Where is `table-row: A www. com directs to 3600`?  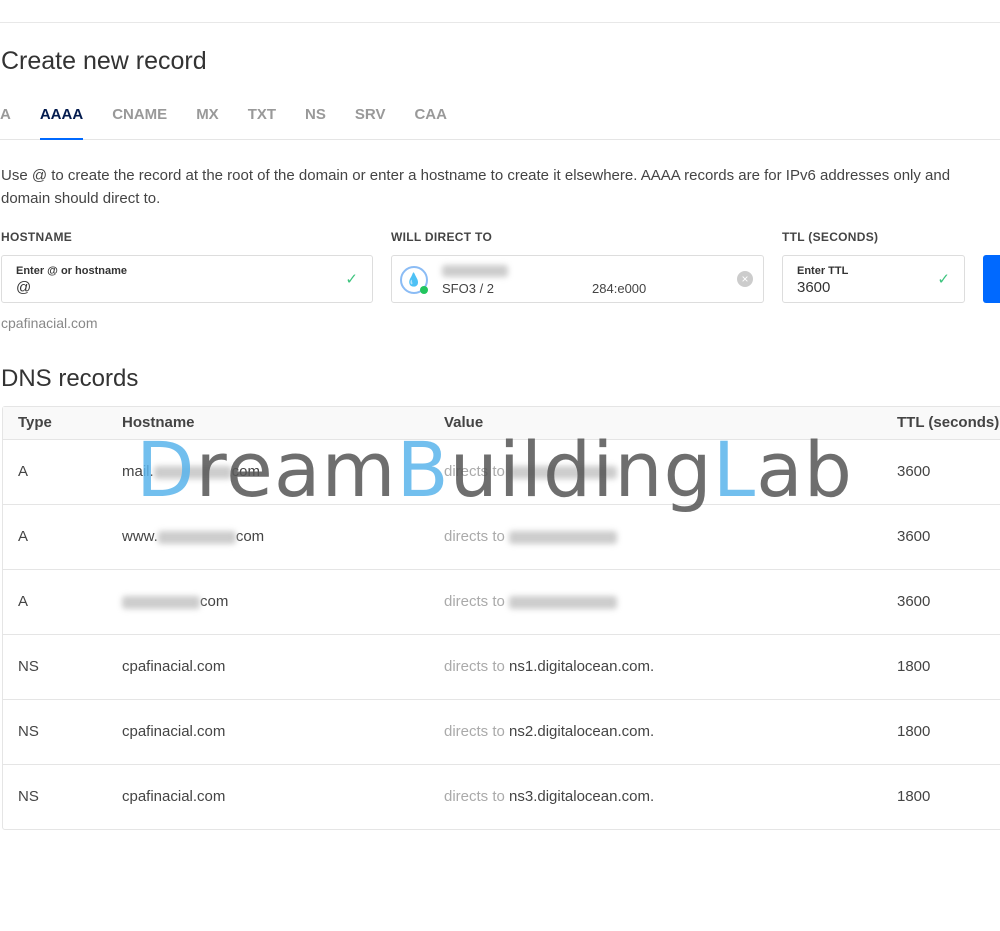 table-row: A www. com directs to 3600 is located at coordinates (501, 536).